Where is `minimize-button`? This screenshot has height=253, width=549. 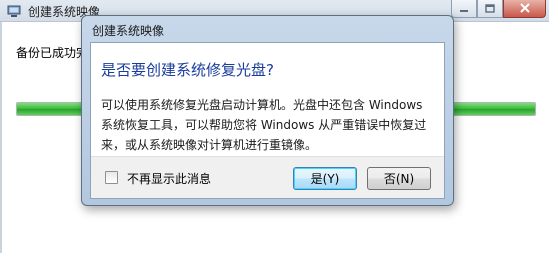 minimize-button is located at coordinates (464, 9).